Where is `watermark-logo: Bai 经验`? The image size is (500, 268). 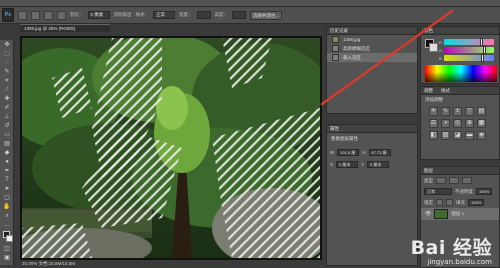 watermark-logo: Bai 经验 is located at coordinates (451, 248).